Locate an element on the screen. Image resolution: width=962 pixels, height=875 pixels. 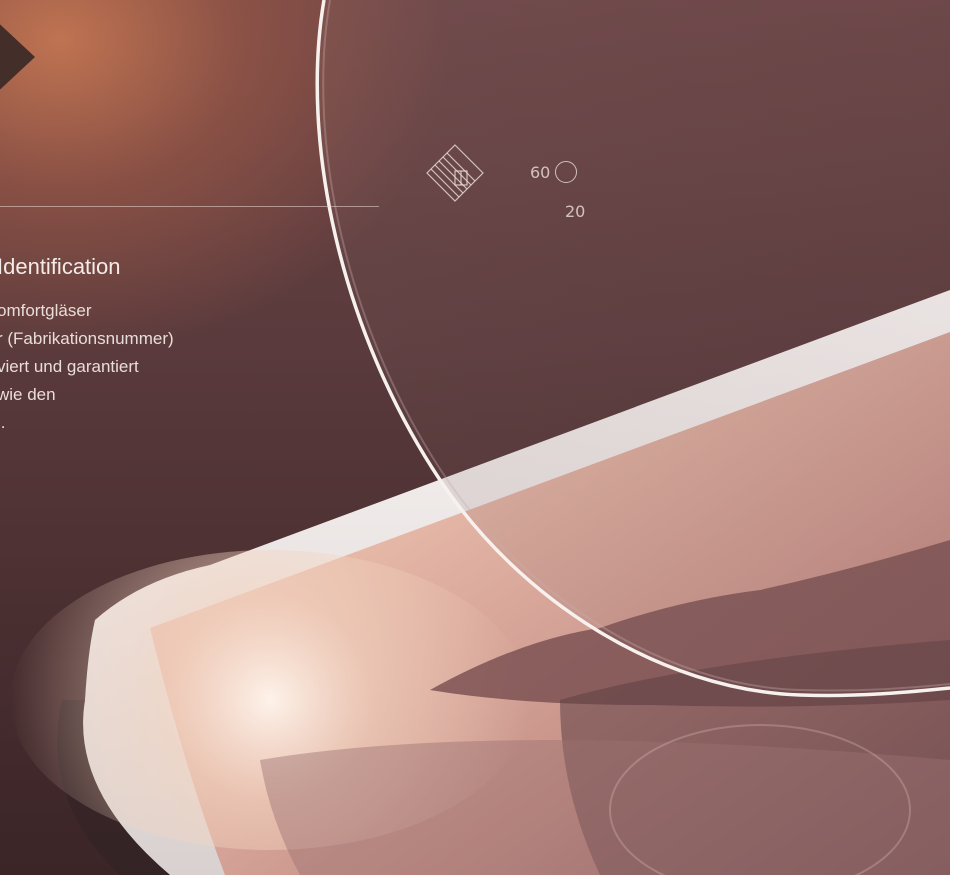
body-line: viert und garantiert is located at coordinates (69, 366).